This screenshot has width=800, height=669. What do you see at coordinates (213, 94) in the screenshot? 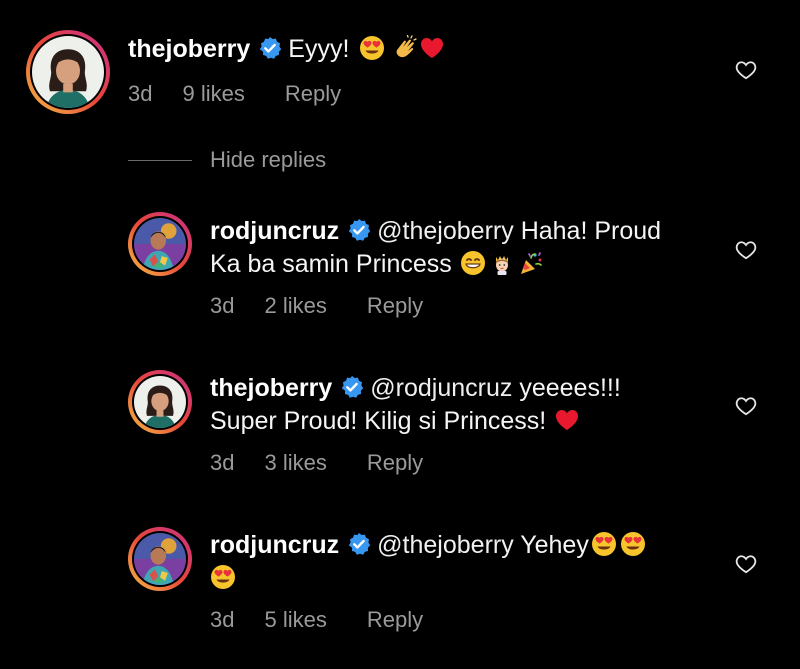
I see `likes-count: 9 likes` at bounding box center [213, 94].